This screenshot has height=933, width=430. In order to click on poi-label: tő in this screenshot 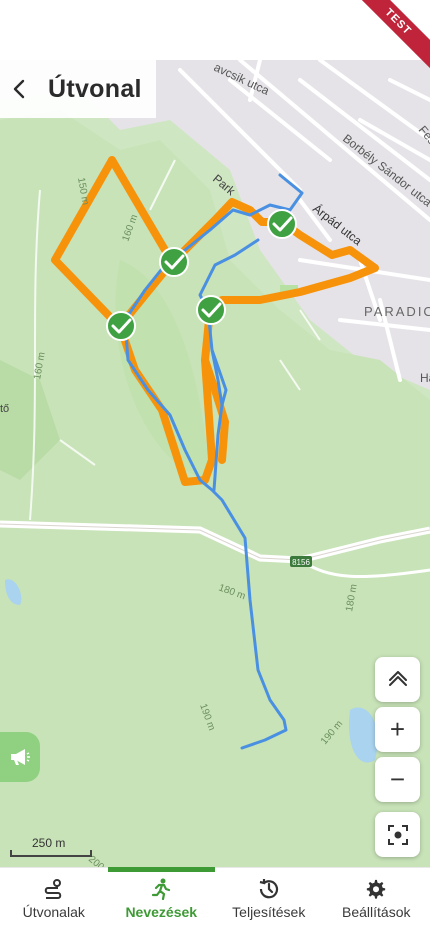, I will do `click(4, 409)`.